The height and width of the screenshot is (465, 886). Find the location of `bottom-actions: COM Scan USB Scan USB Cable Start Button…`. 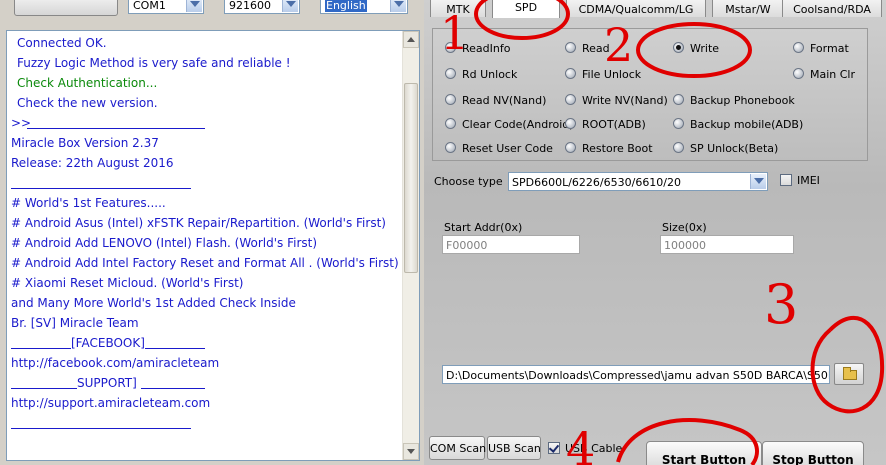

bottom-actions: COM Scan USB Scan USB Cable Start Button… is located at coordinates (655, 445).